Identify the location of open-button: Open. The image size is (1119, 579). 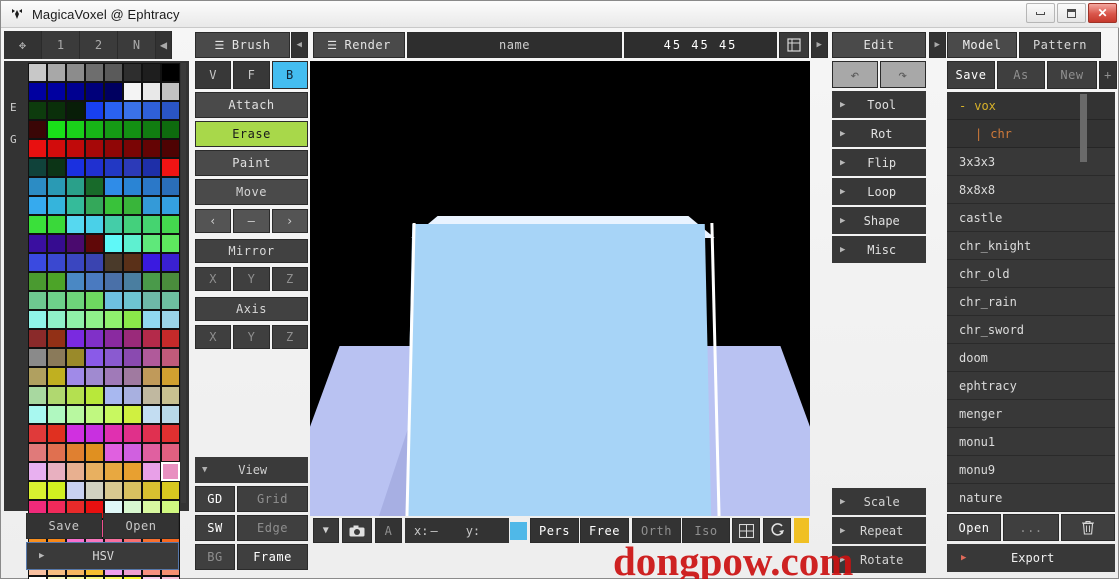
(974, 527).